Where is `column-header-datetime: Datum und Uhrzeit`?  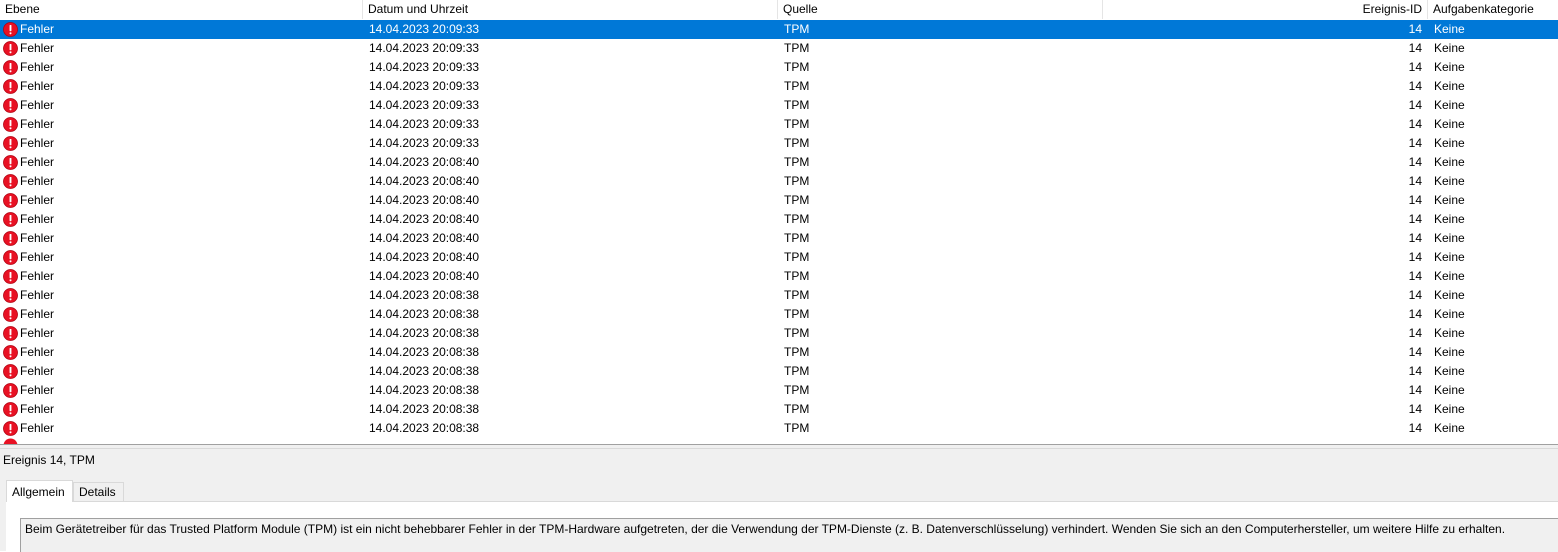 column-header-datetime: Datum und Uhrzeit is located at coordinates (570, 9).